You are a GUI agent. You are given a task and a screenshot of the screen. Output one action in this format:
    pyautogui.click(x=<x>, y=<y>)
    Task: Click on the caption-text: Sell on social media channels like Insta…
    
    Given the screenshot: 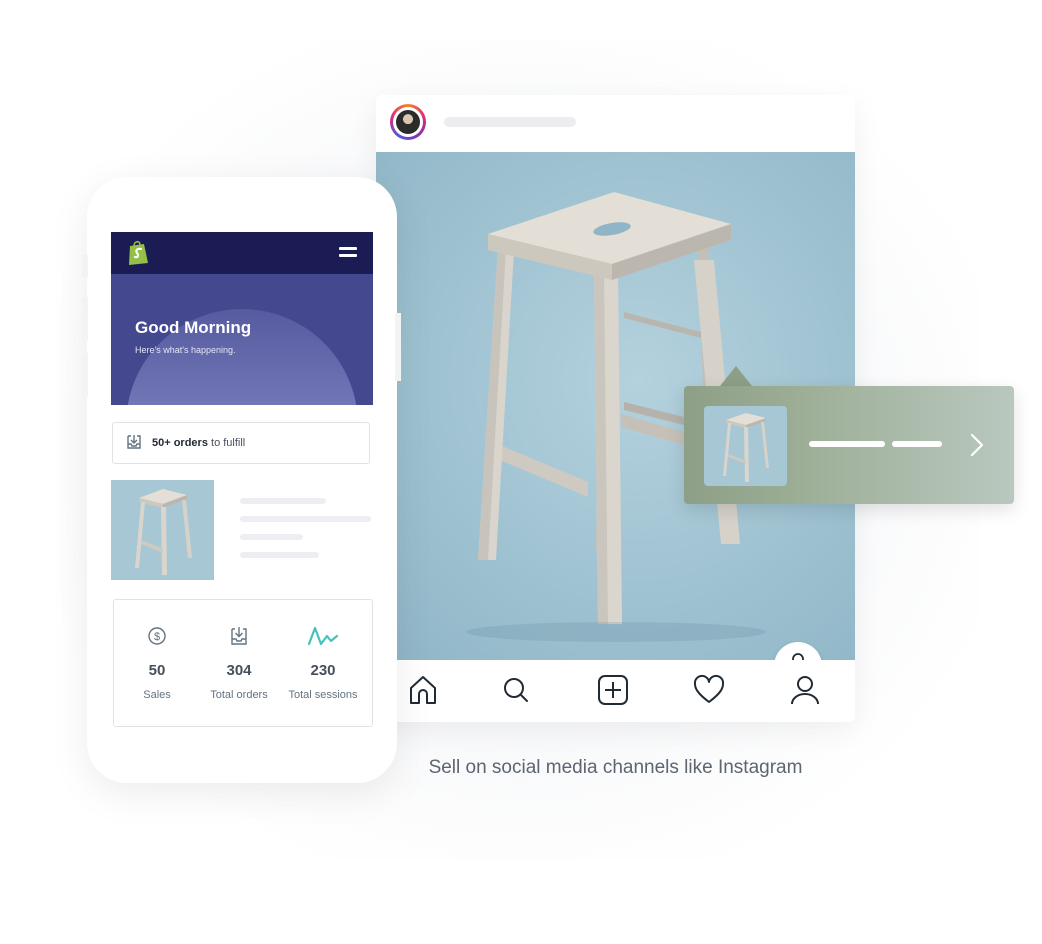 What is the action you would take?
    pyautogui.click(x=615, y=767)
    